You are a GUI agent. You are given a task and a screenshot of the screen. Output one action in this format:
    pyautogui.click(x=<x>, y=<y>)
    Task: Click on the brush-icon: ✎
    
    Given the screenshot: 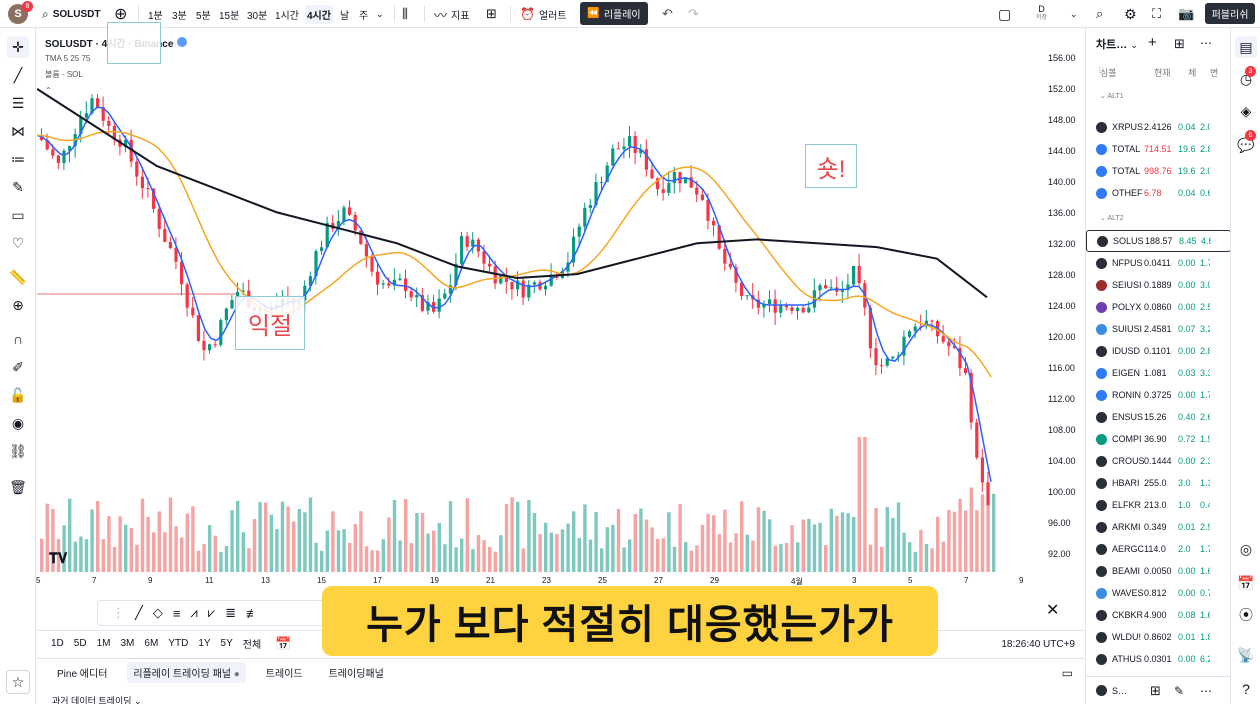 What is the action you would take?
    pyautogui.click(x=18, y=187)
    